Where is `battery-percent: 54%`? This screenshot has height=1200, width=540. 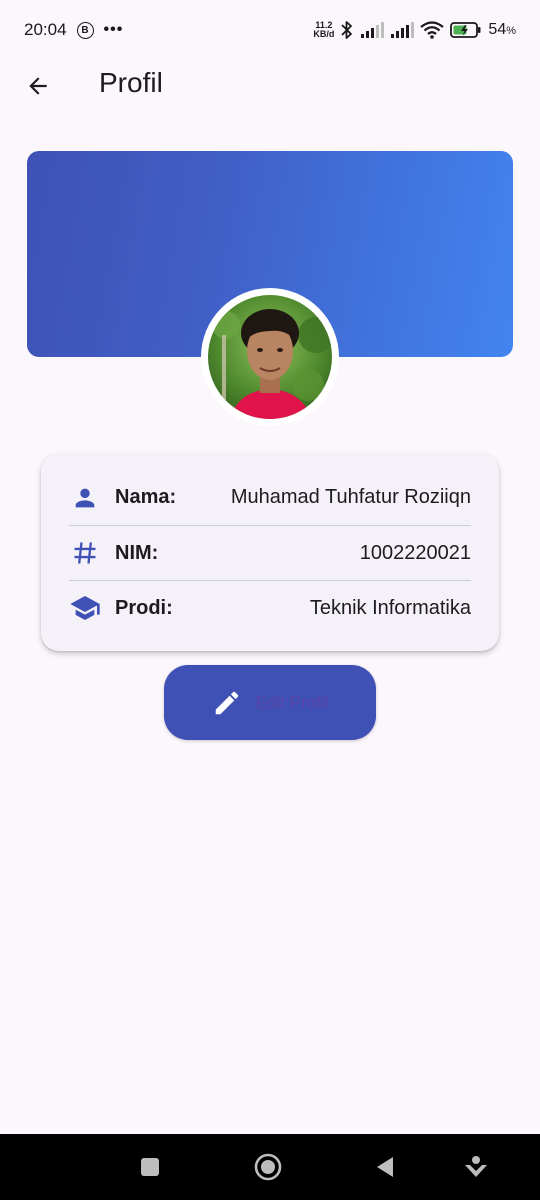
battery-percent: 54% is located at coordinates (502, 30).